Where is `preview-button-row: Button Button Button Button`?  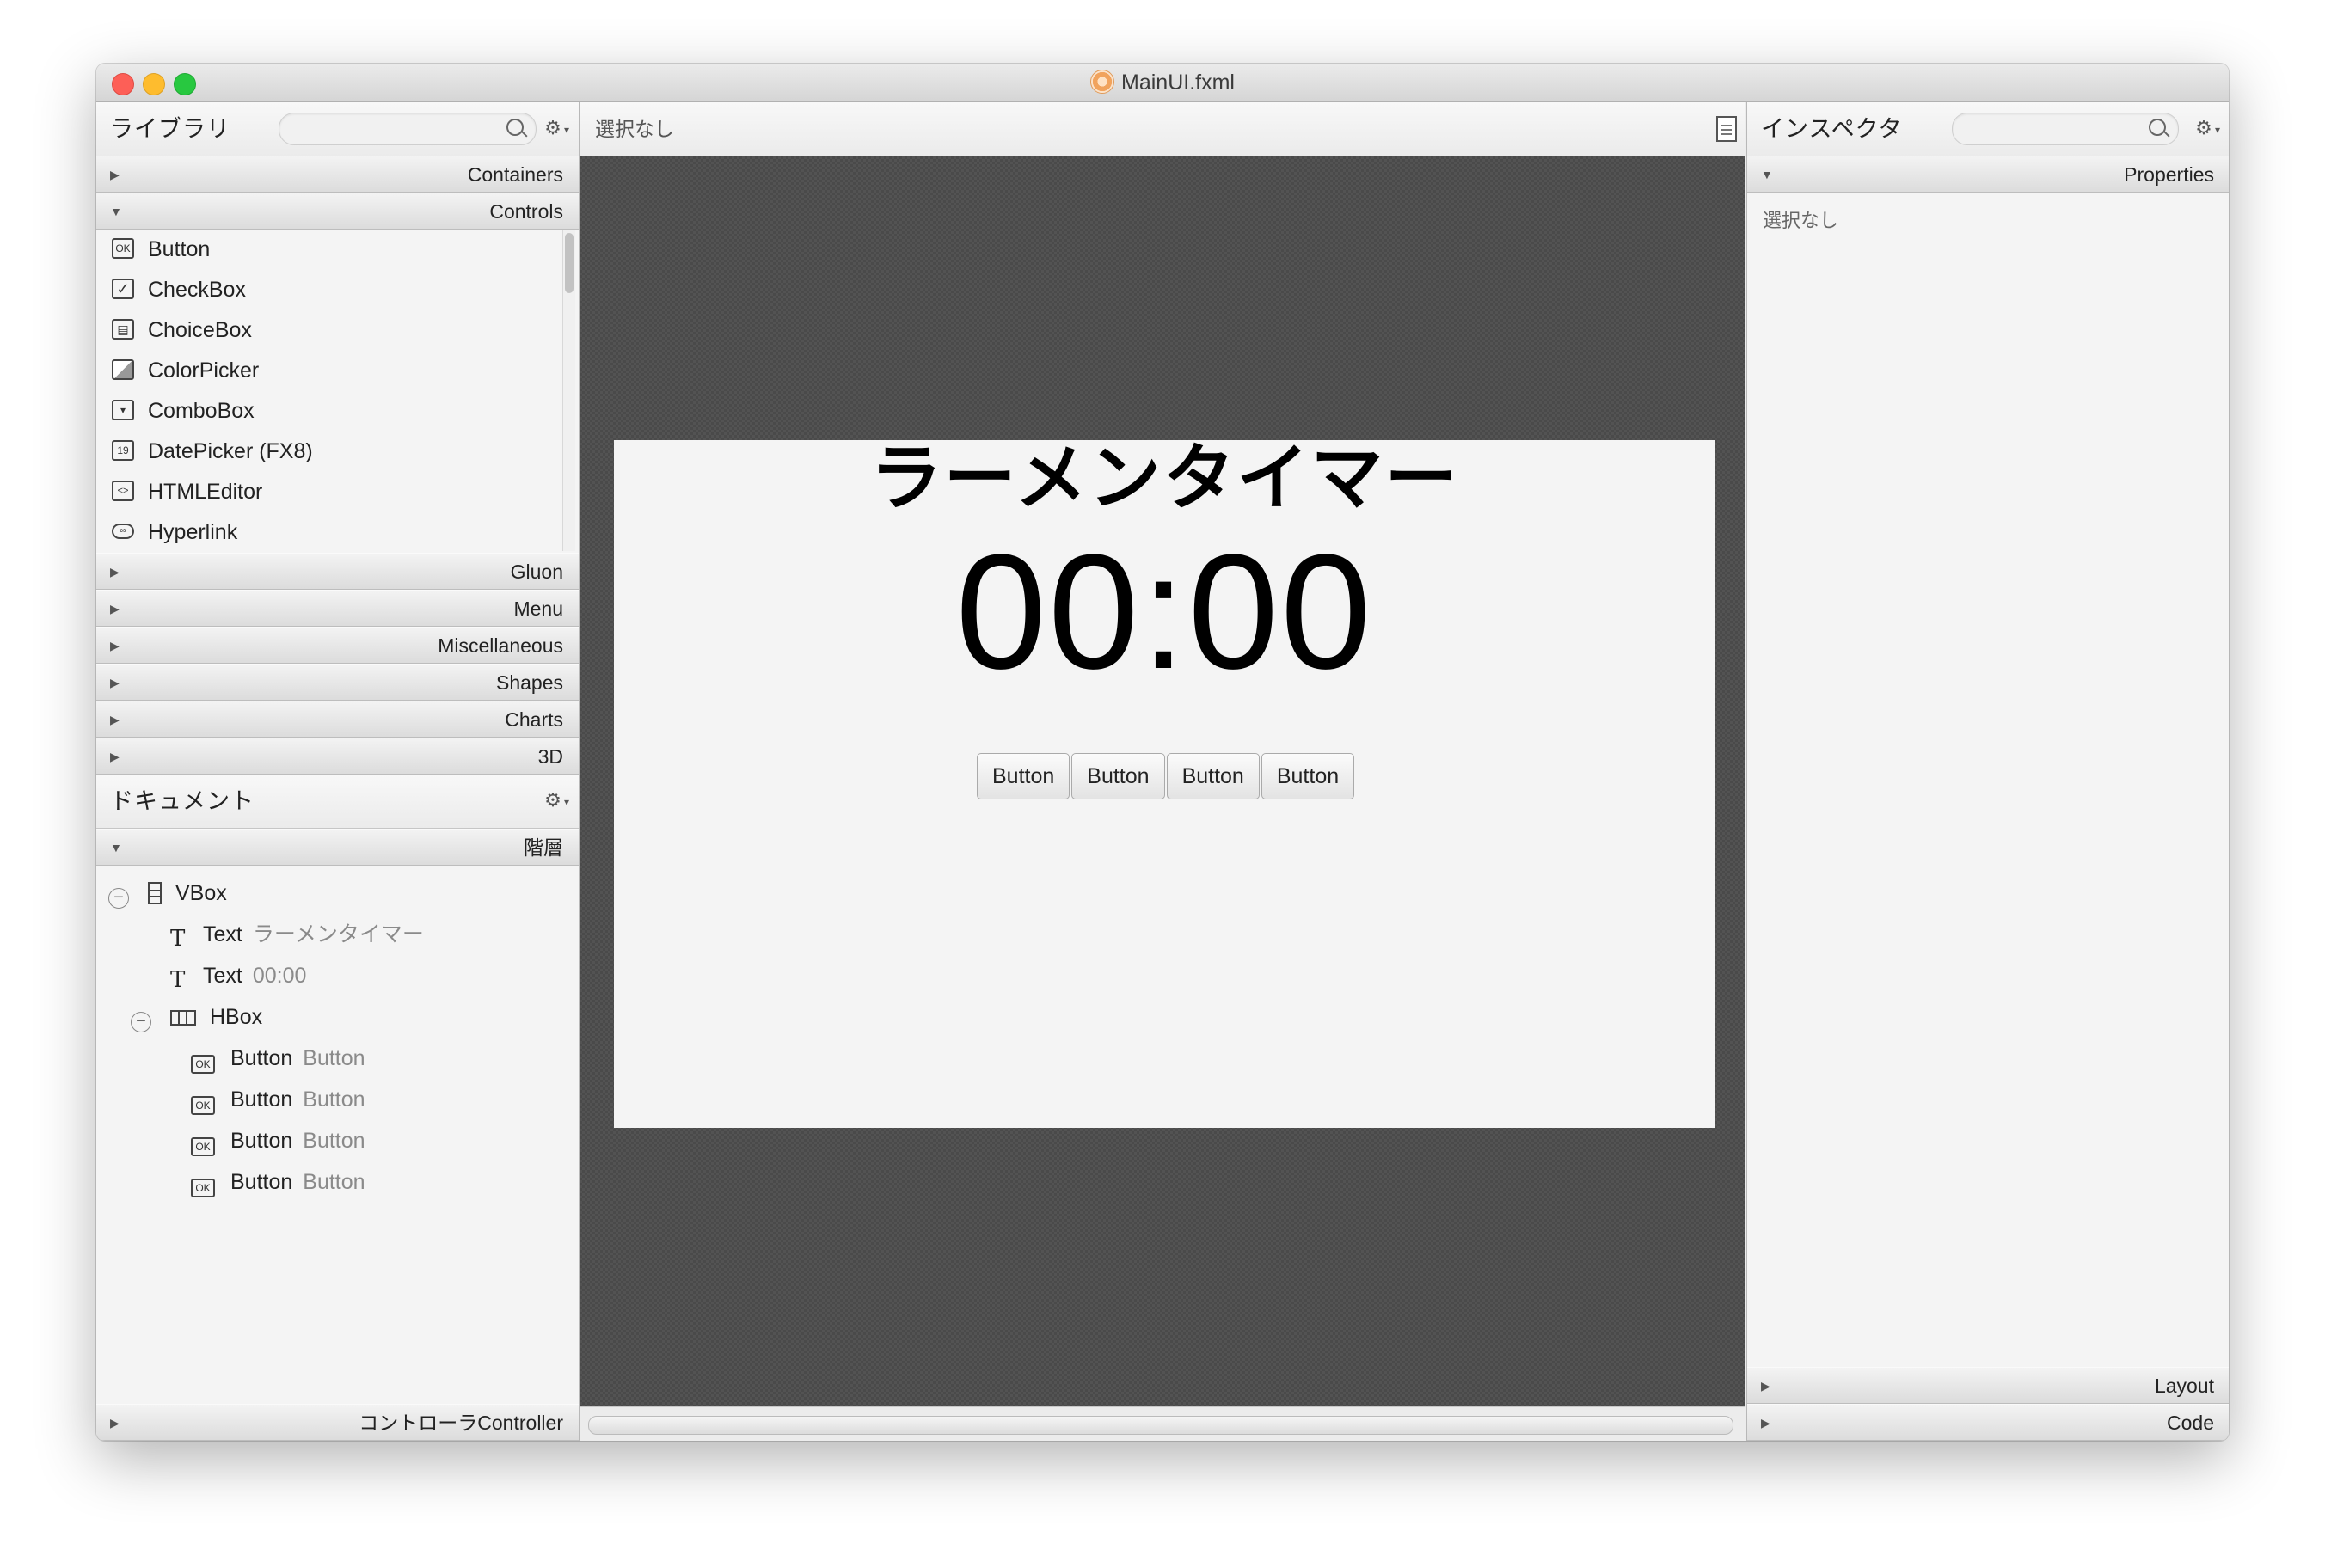 preview-button-row: Button Button Button Button is located at coordinates (1166, 776).